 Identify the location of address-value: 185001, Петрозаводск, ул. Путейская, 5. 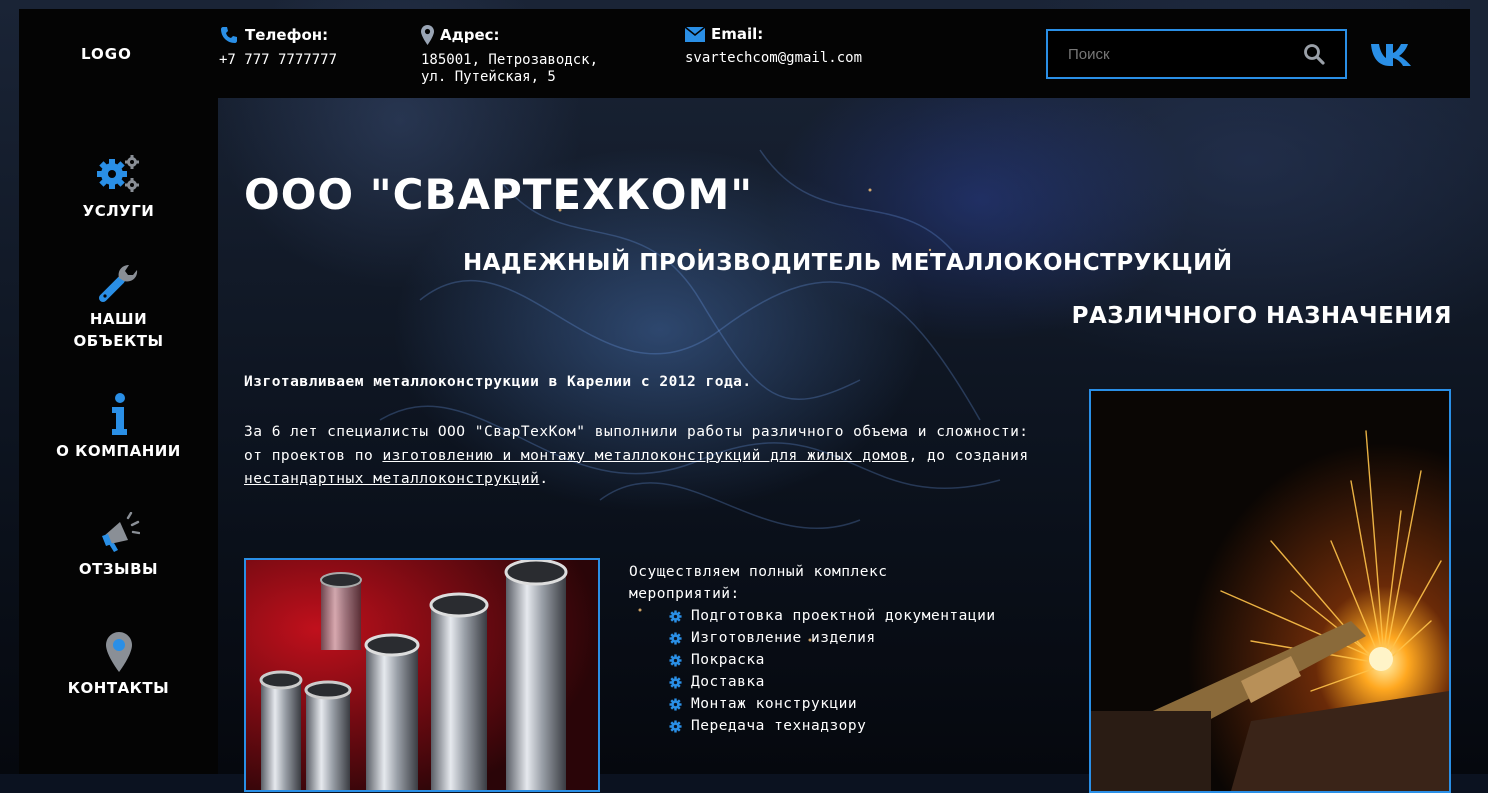
(510, 68).